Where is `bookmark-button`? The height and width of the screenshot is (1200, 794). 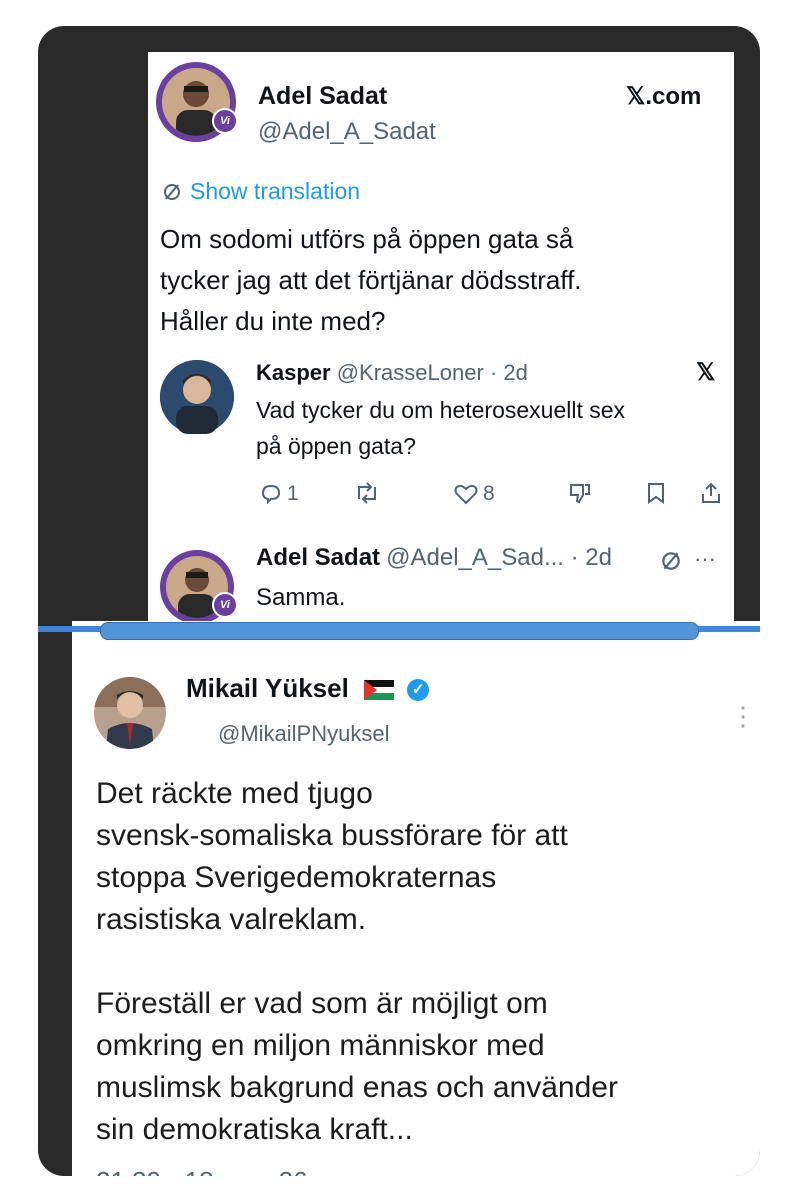
bookmark-button is located at coordinates (656, 493).